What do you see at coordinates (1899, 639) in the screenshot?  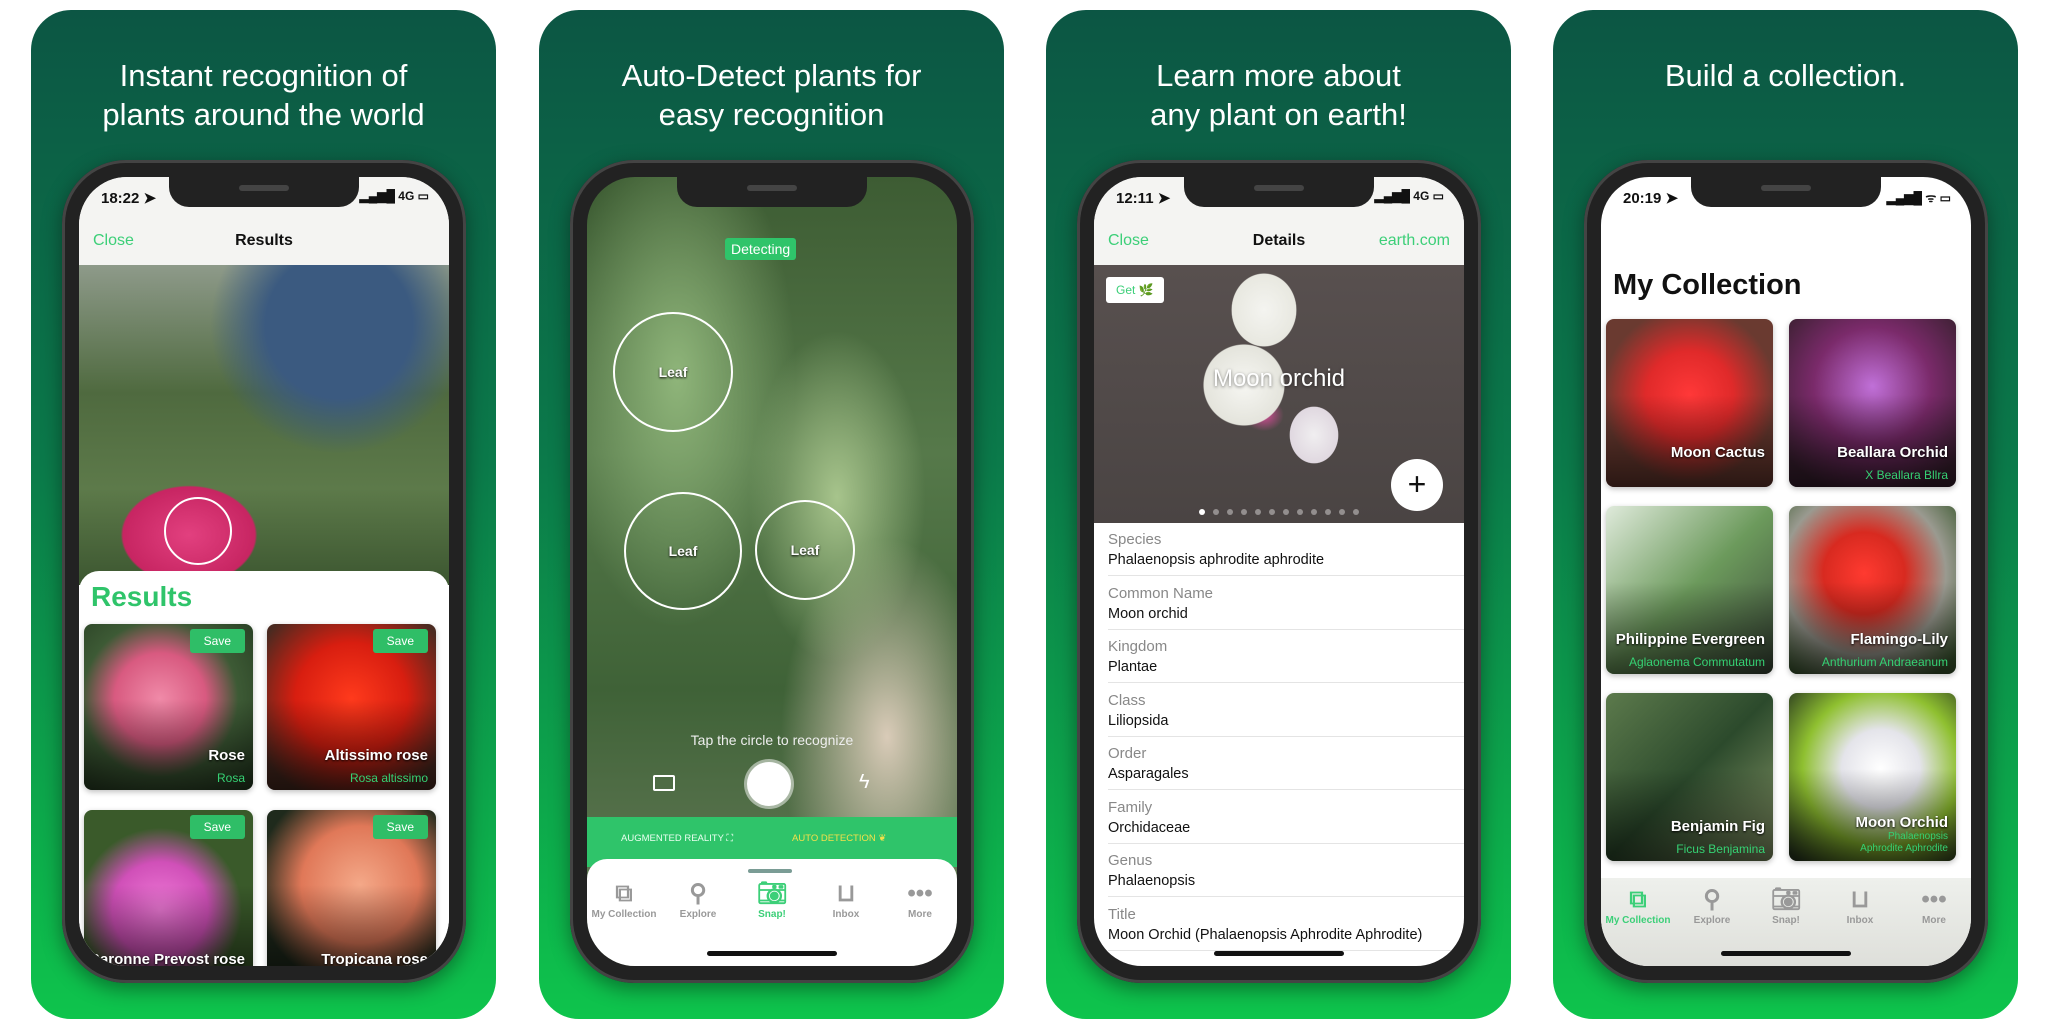 I see `plant-name: Flamingo-Lily` at bounding box center [1899, 639].